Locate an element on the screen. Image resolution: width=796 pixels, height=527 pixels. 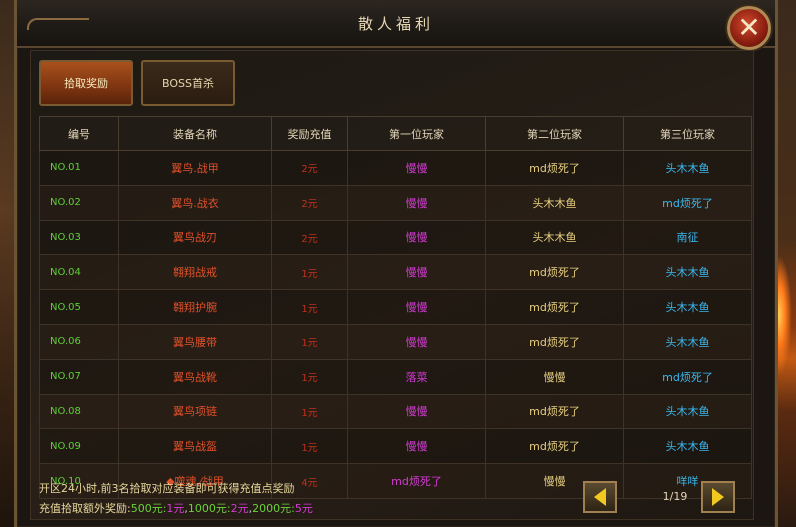
header-prize: 奖励充值 is located at coordinates (309, 133).